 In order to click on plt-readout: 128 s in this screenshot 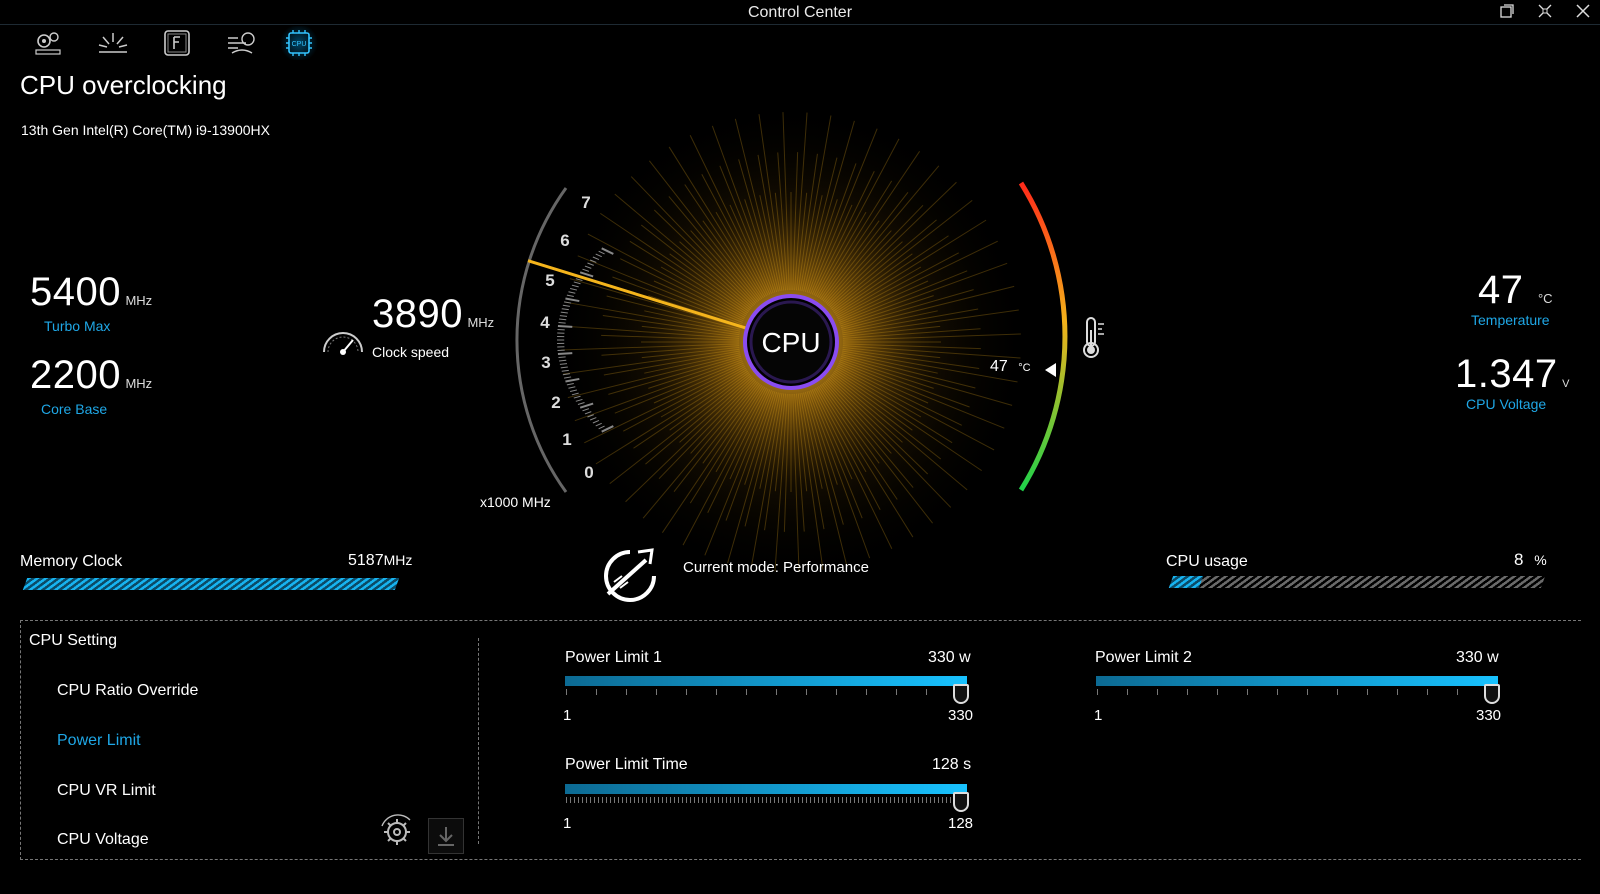, I will do `click(951, 765)`.